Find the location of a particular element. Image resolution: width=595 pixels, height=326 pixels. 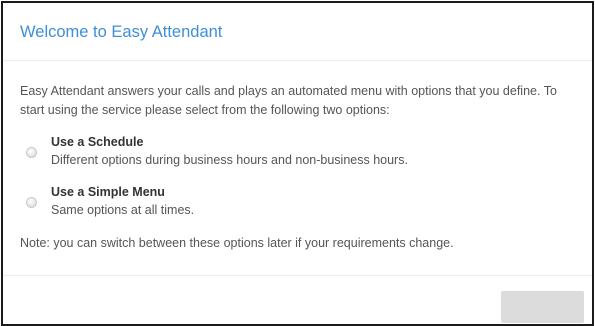

simple-menu-option-description: Same options at all times. is located at coordinates (123, 210).